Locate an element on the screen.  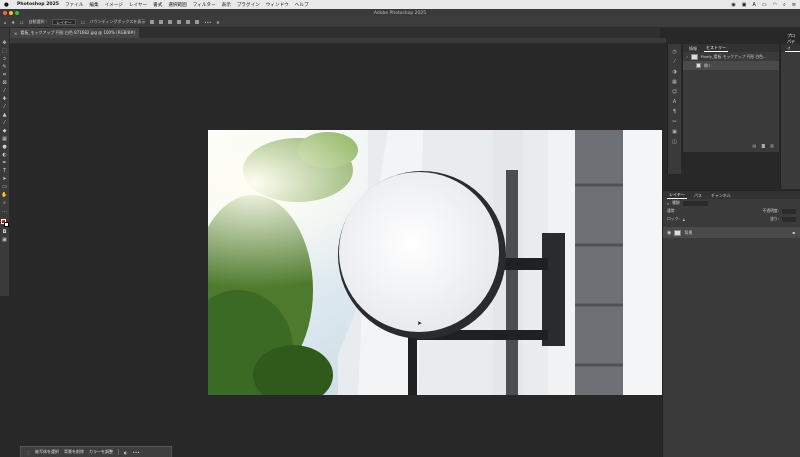
more-icon: ••• is located at coordinates (136, 452).